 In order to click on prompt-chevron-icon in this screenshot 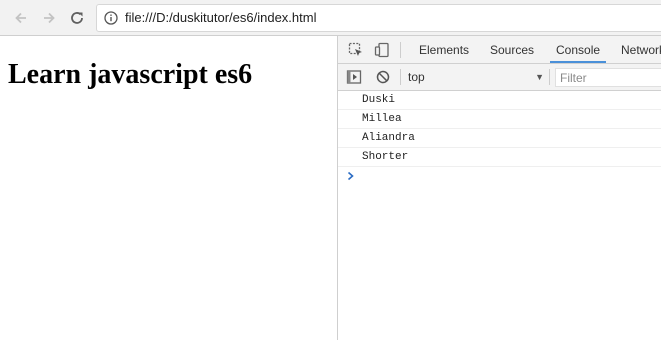, I will do `click(350, 176)`.